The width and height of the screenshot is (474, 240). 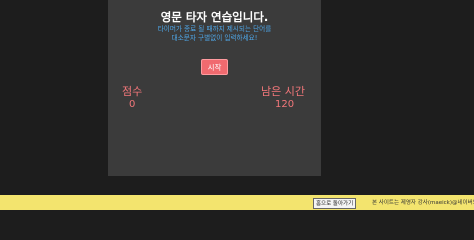 What do you see at coordinates (214, 29) in the screenshot?
I see `instruction-line-1: 타이머가 종료 될 때까지 제시되는 단어를` at bounding box center [214, 29].